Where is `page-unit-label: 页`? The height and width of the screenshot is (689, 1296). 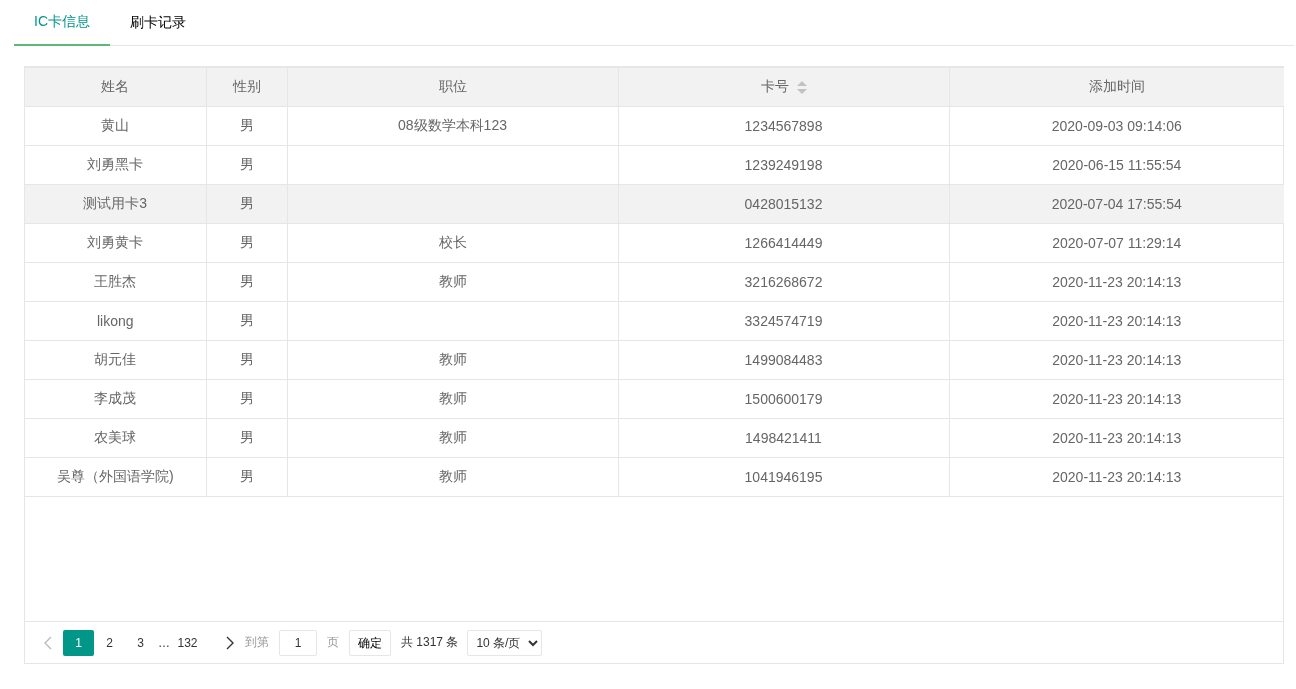 page-unit-label: 页 is located at coordinates (333, 642).